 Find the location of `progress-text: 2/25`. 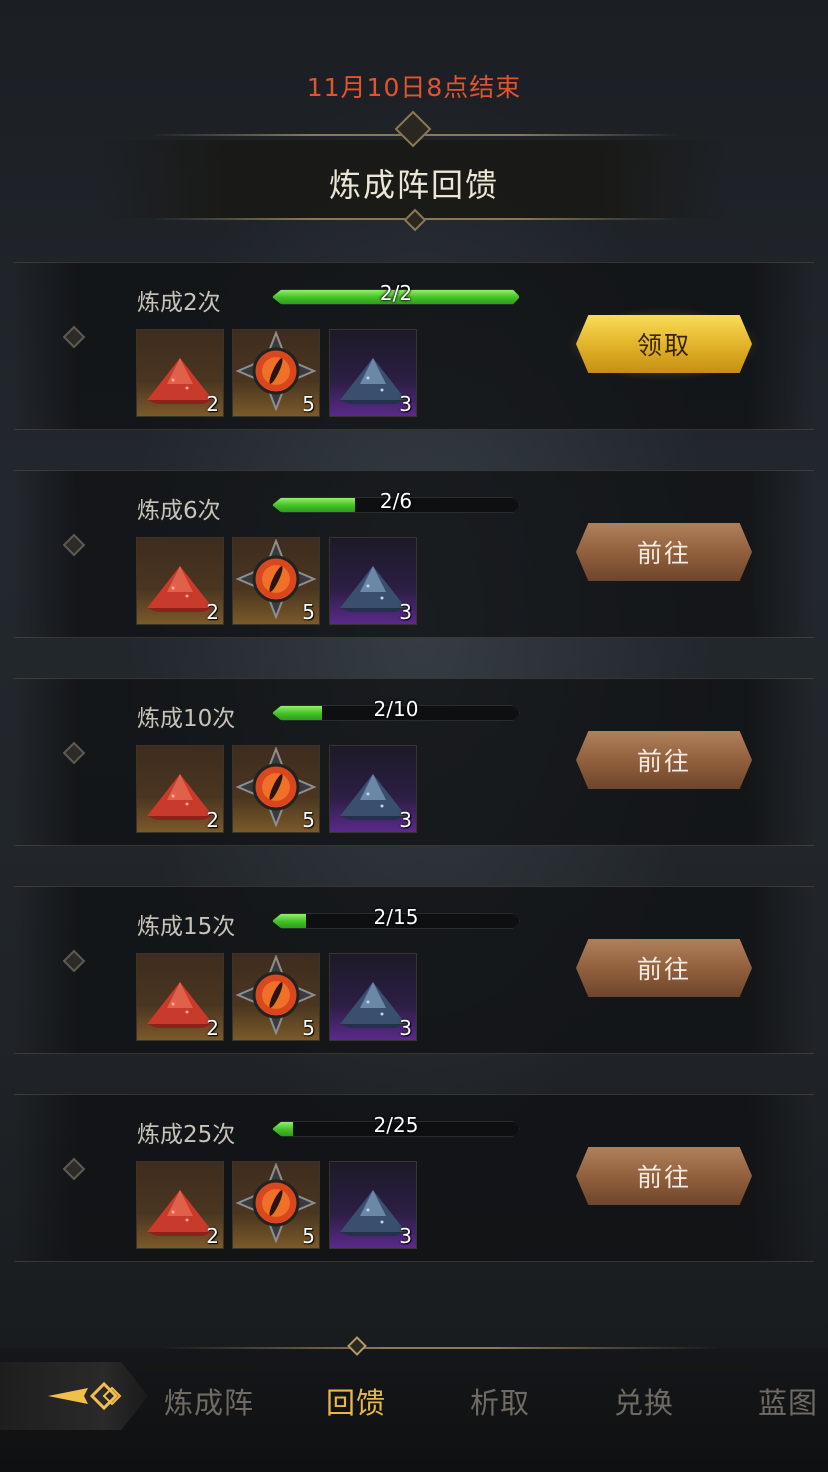

progress-text: 2/25 is located at coordinates (396, 1125).